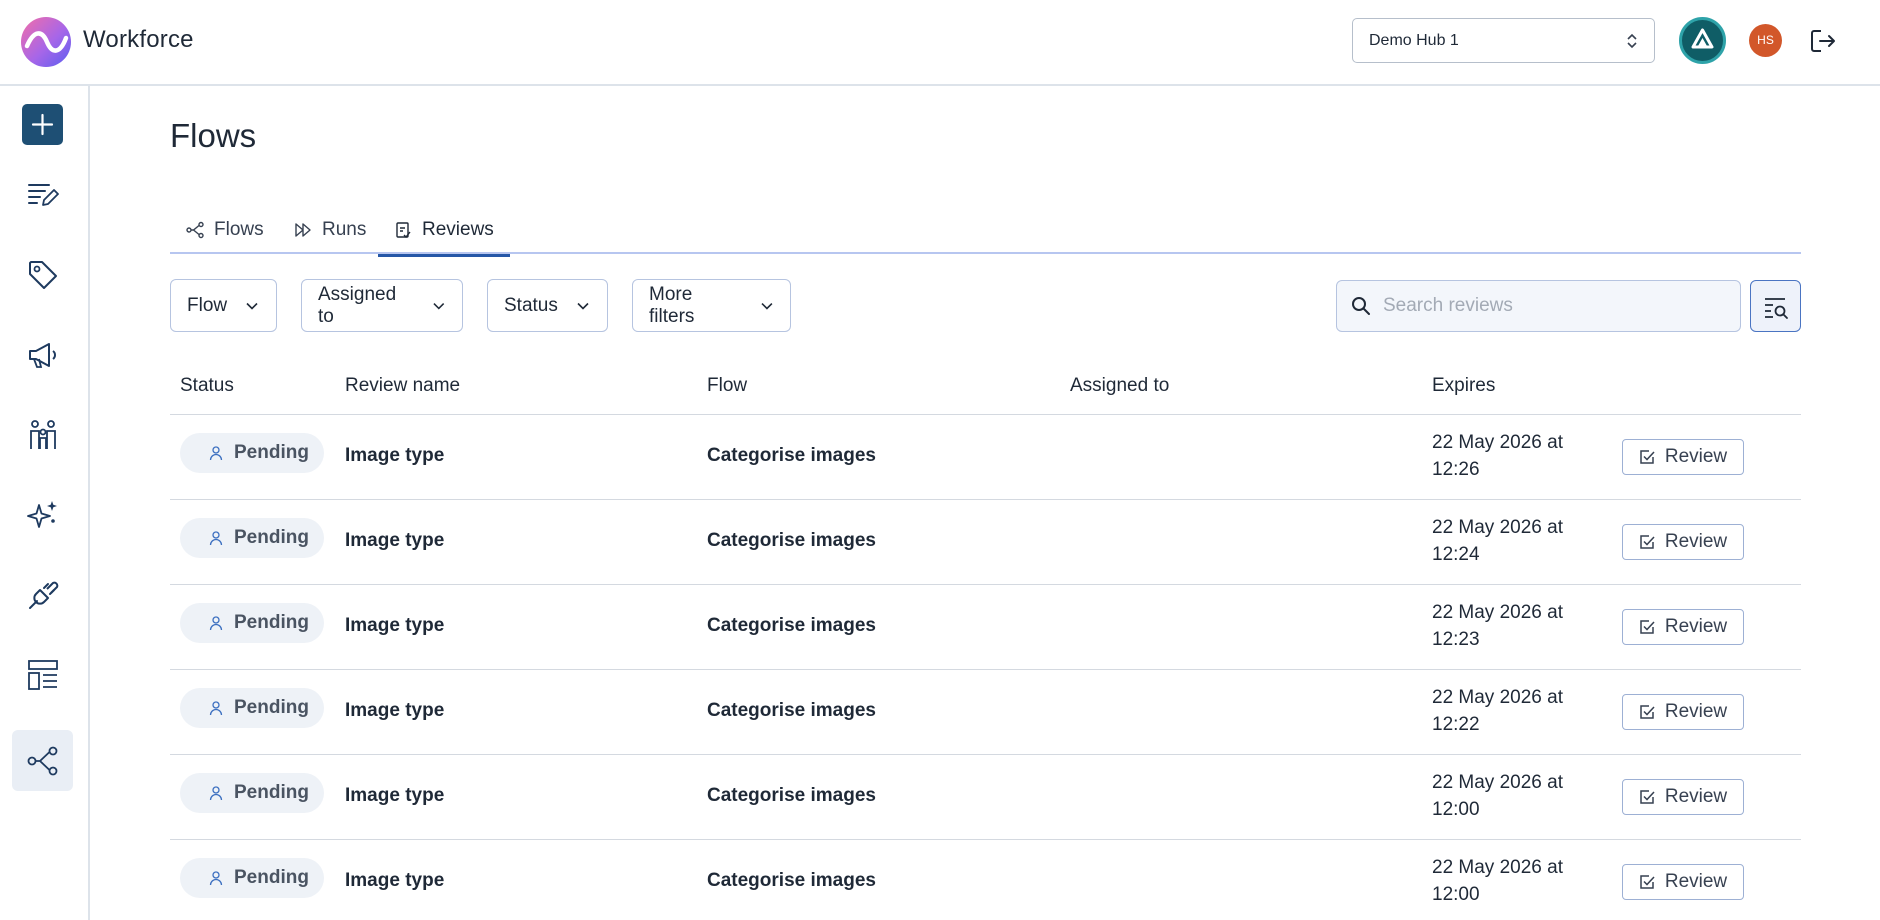 This screenshot has width=1880, height=920. I want to click on clipboard-check-icon, so click(403, 230).